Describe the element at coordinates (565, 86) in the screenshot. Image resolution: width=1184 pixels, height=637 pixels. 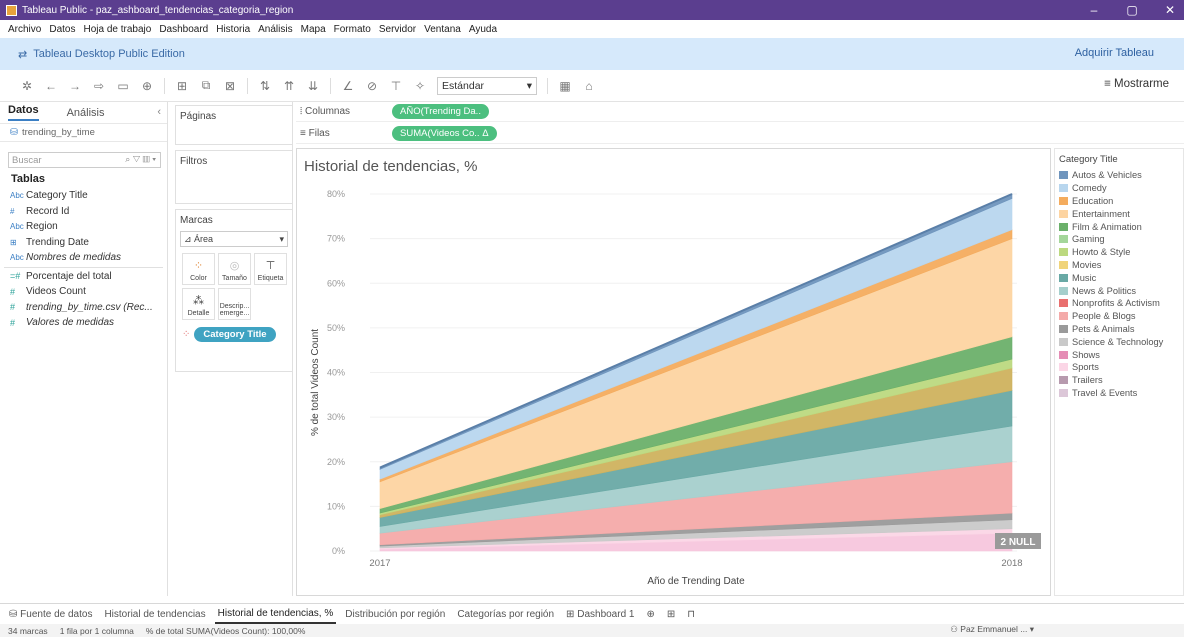
I see `show-cards-icon: ▦` at that location.